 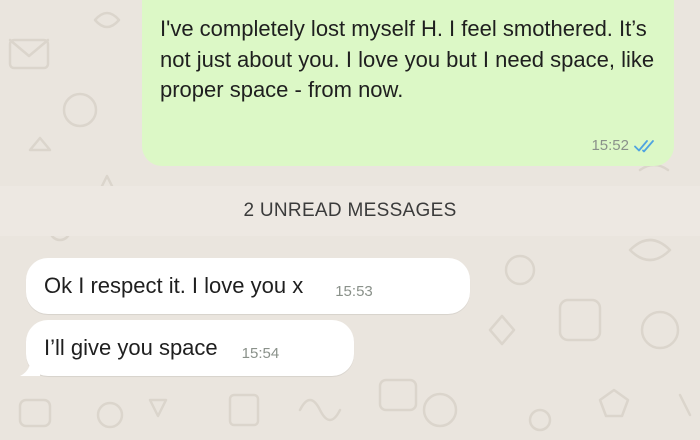 What do you see at coordinates (30, 366) in the screenshot?
I see `incoming-bubble-tail` at bounding box center [30, 366].